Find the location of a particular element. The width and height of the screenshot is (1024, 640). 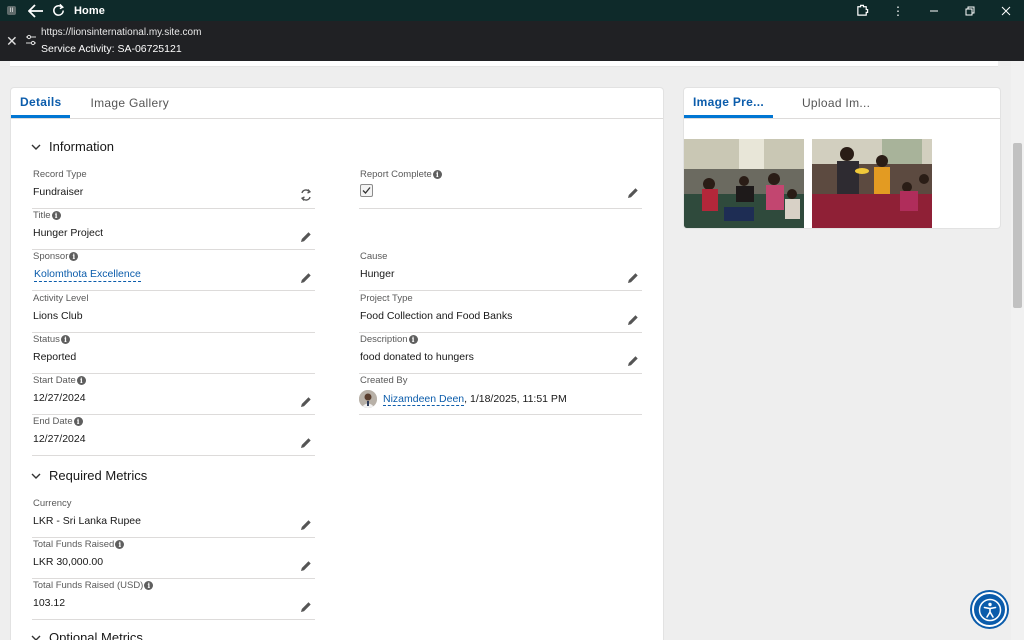

window-title: Home is located at coordinates (89, 10).